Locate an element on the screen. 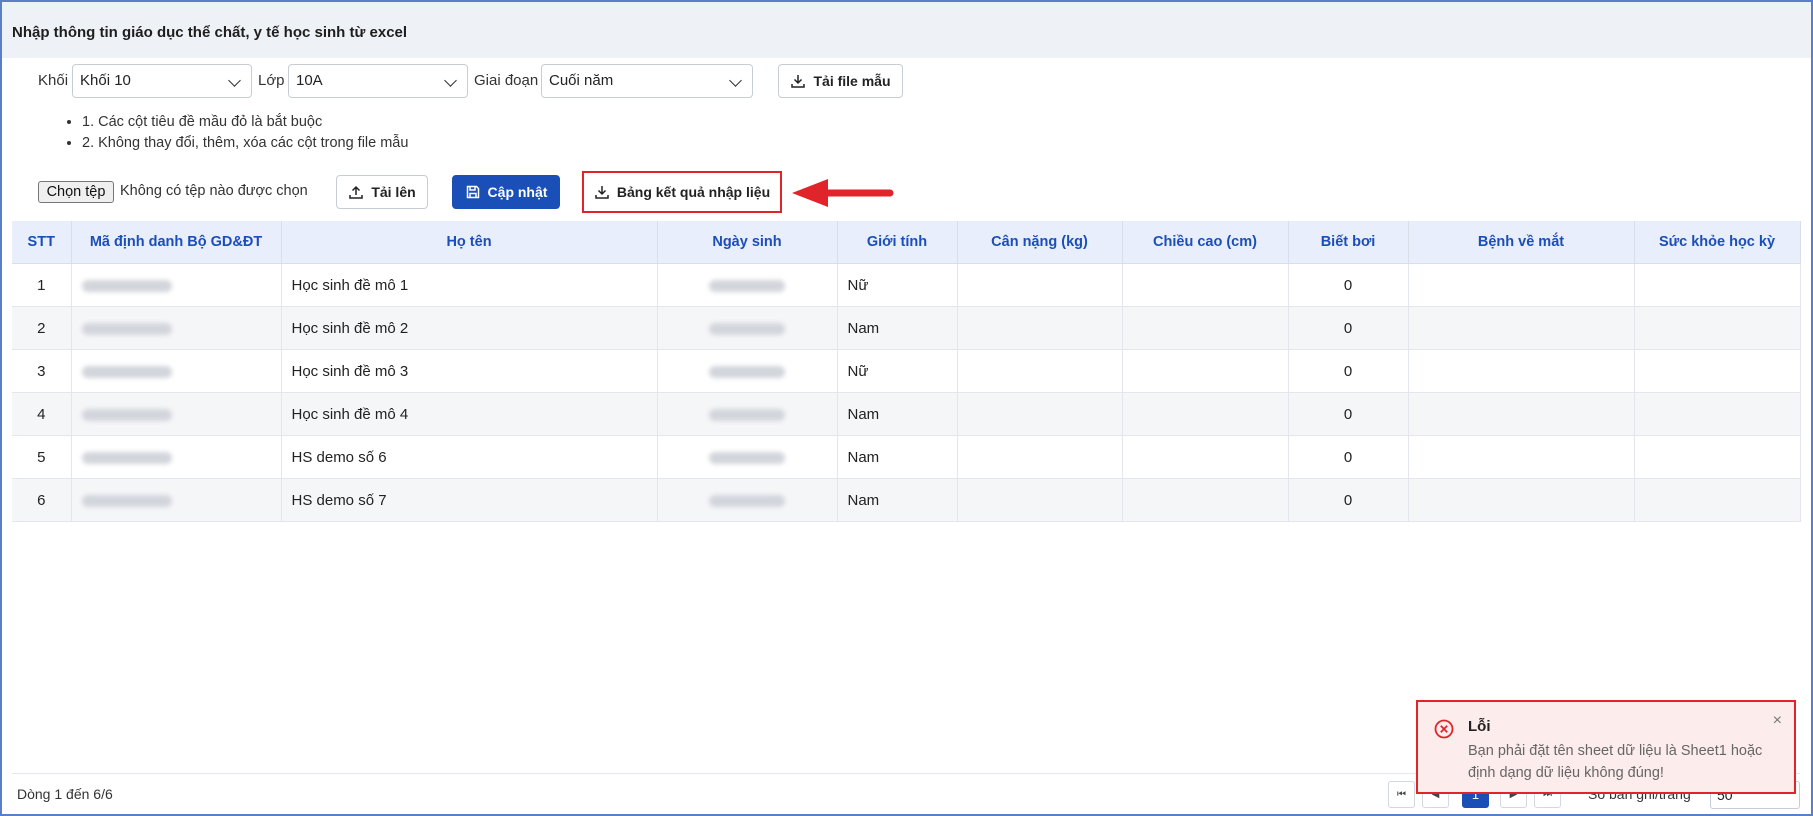  table-row: 1 Học sinh đề mô 1 Nữ 0 is located at coordinates (906, 285).